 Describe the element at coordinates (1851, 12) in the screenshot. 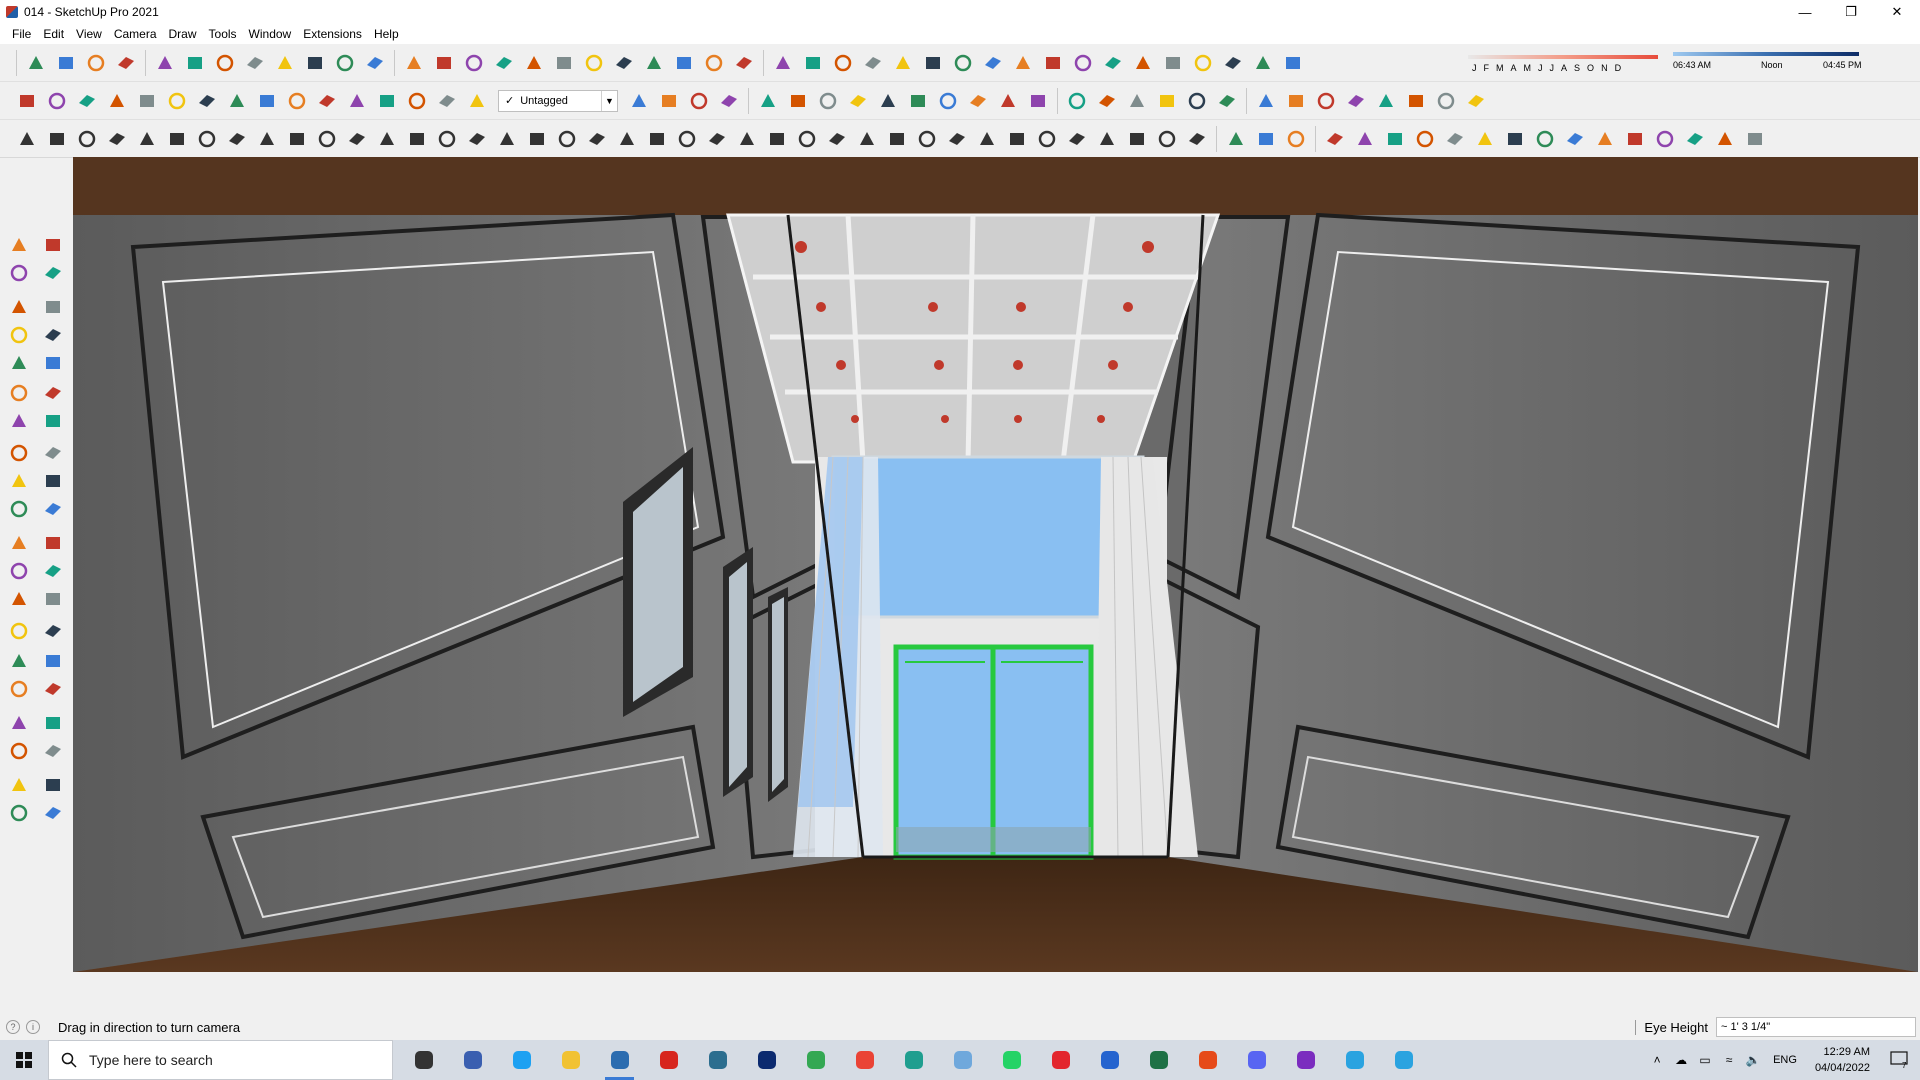

I see `restore-icon: ❐` at that location.